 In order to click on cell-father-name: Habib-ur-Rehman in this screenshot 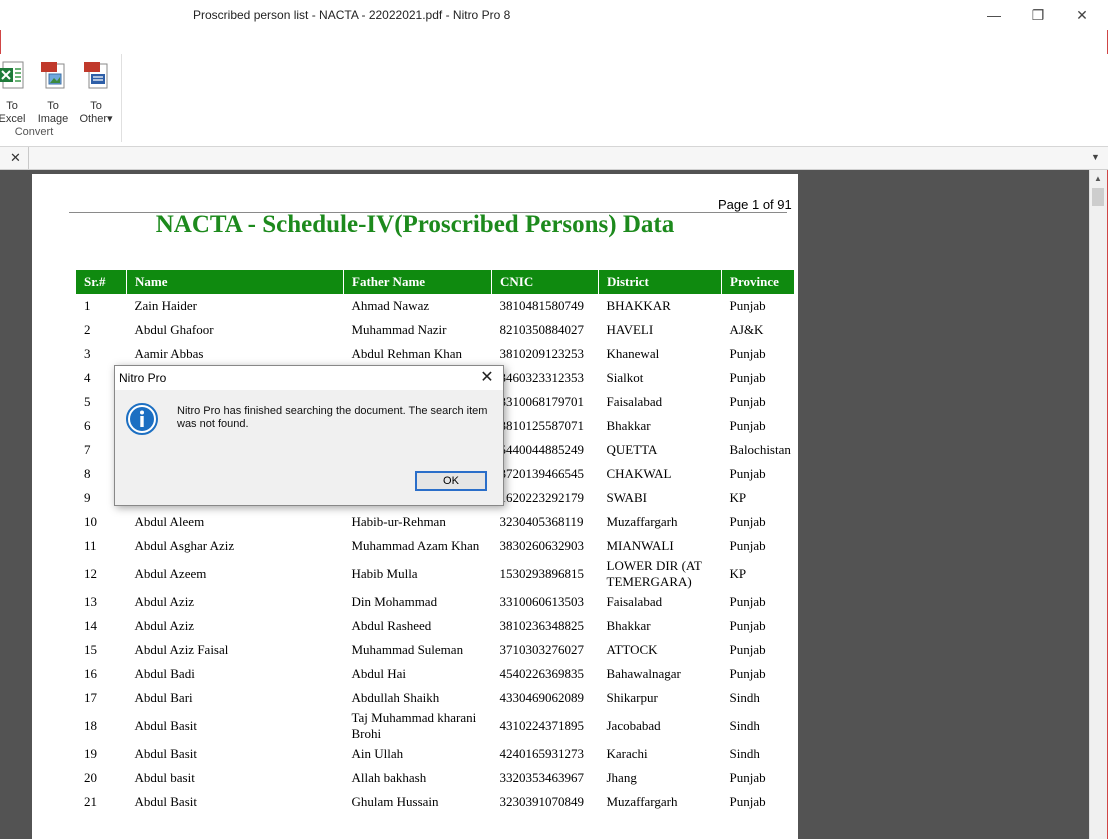, I will do `click(398, 521)`.